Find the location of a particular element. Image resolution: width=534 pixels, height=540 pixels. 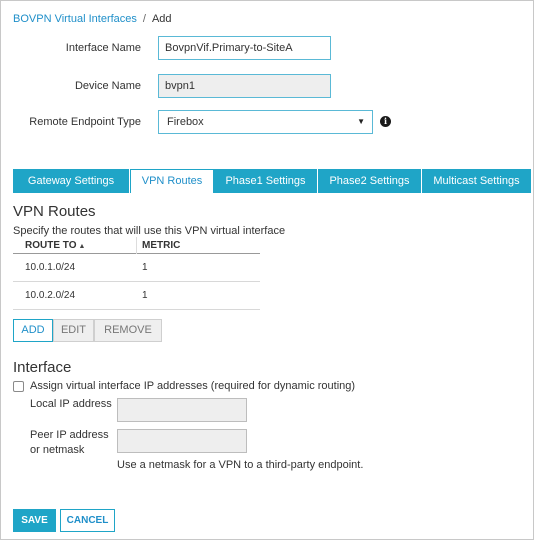

save-button: SAVE is located at coordinates (34, 520).